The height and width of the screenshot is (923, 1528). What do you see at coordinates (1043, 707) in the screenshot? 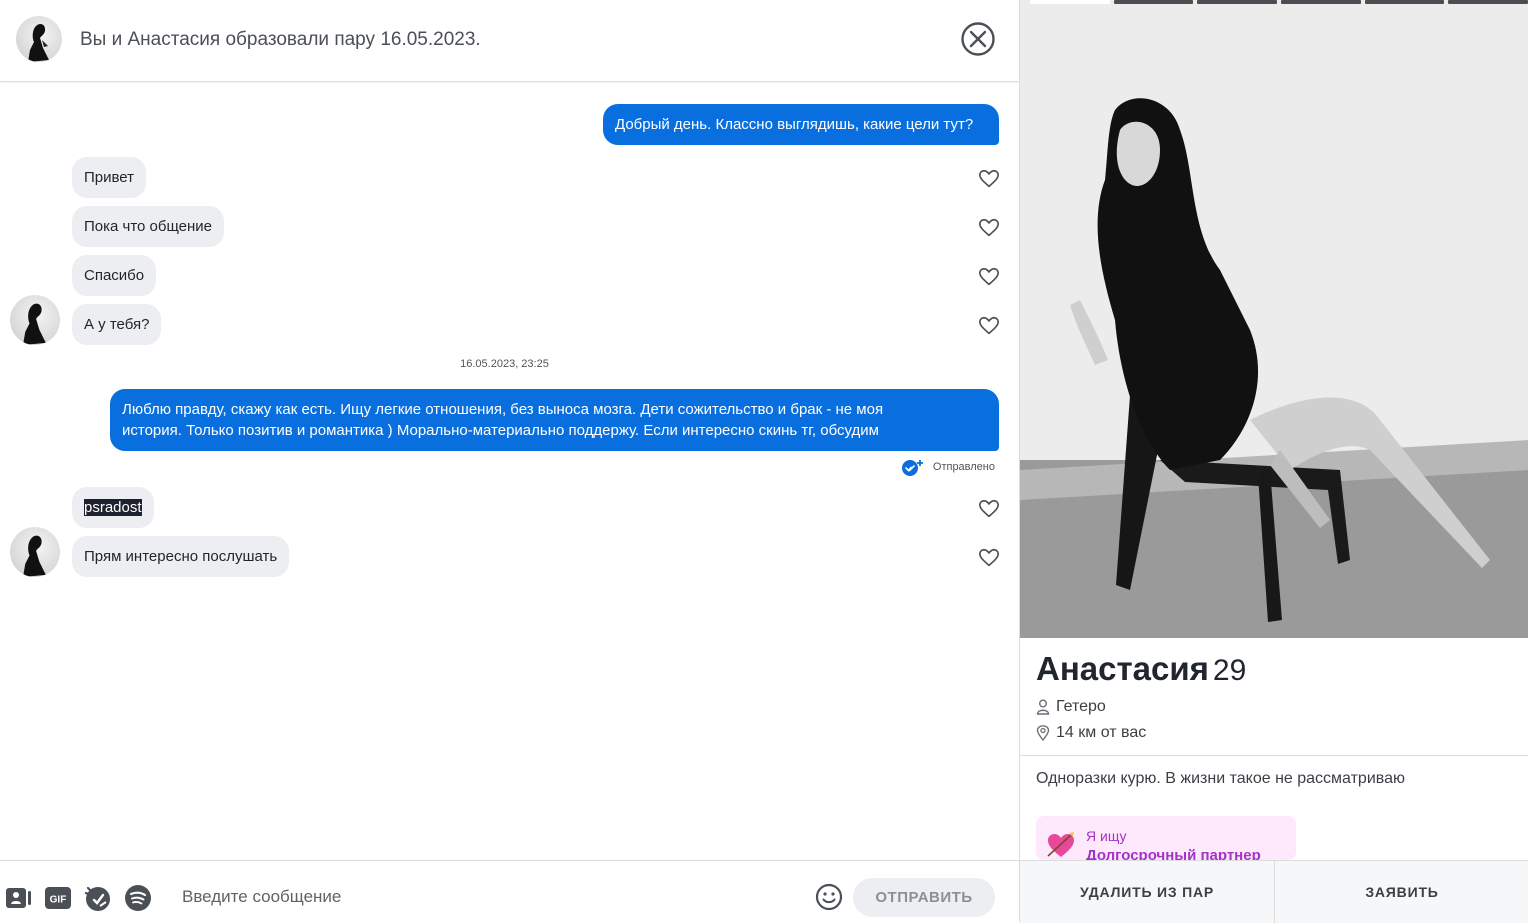
I see `person-icon` at bounding box center [1043, 707].